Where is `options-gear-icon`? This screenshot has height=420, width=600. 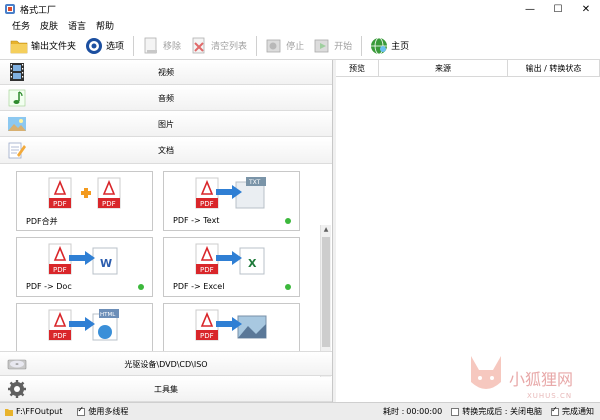
options-gear-icon is located at coordinates (94, 45).